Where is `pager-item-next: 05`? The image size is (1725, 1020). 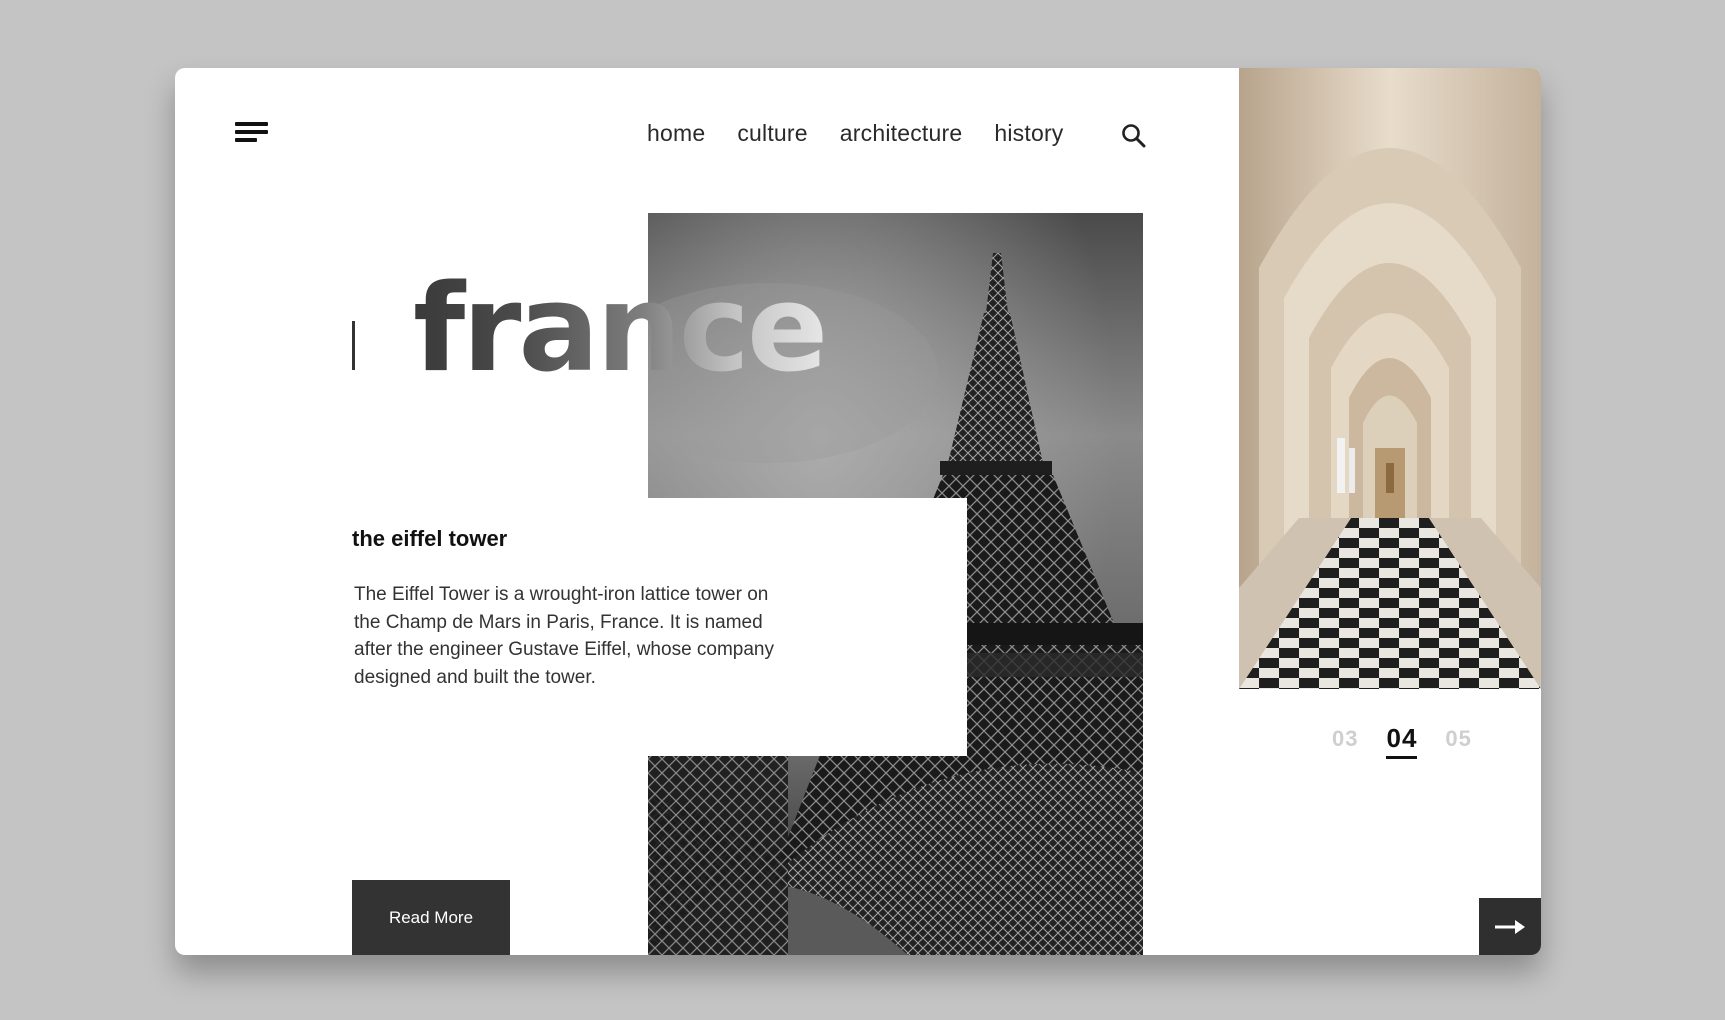 pager-item-next: 05 is located at coordinates (1458, 739).